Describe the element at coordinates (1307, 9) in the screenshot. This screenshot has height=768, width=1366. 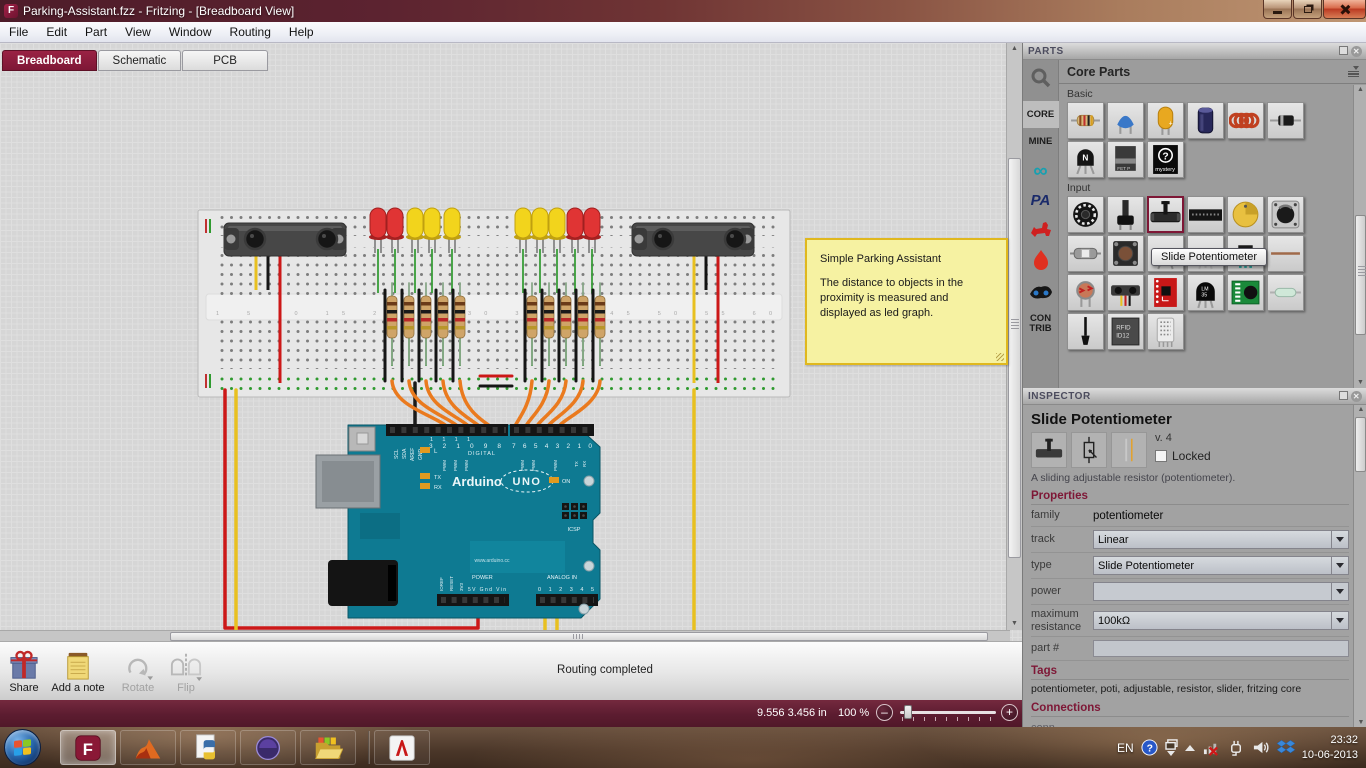
I see `restore-button` at that location.